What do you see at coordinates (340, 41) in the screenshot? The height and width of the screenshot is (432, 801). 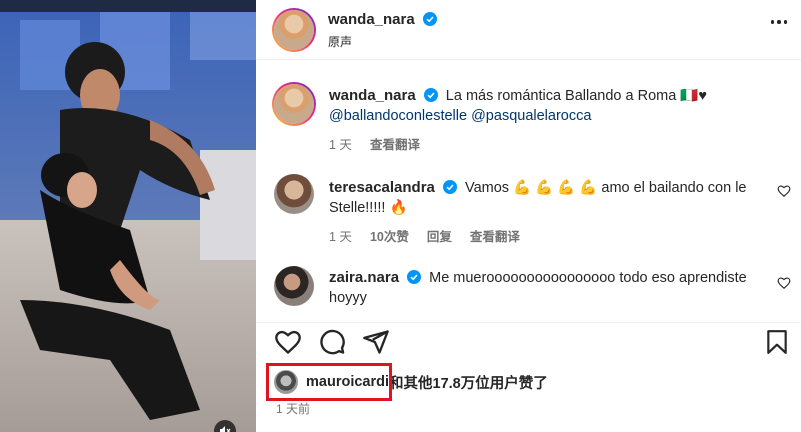 I see `audio-label: 原声` at bounding box center [340, 41].